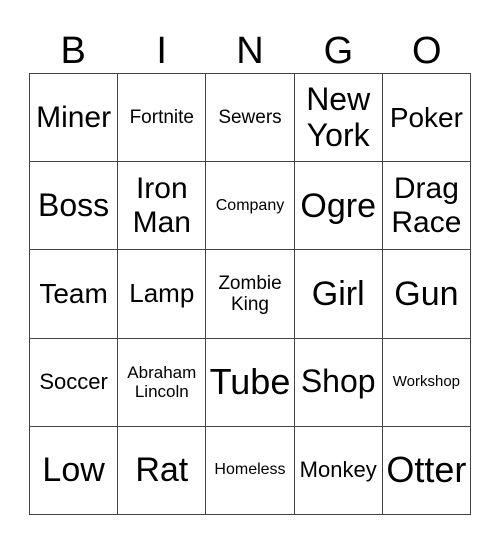  Describe the element at coordinates (162, 470) in the screenshot. I see `bingo-cell: Rat` at that location.